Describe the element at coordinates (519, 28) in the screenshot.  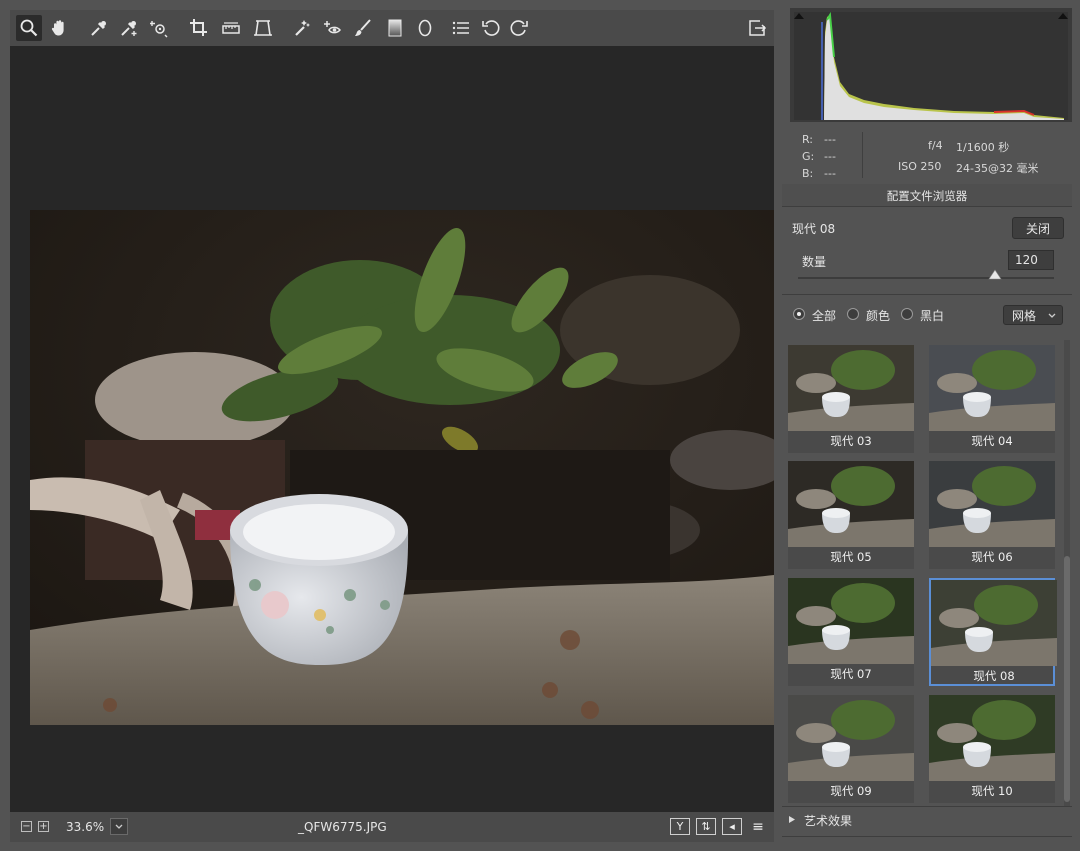
I see `rotate-right-icon` at that location.